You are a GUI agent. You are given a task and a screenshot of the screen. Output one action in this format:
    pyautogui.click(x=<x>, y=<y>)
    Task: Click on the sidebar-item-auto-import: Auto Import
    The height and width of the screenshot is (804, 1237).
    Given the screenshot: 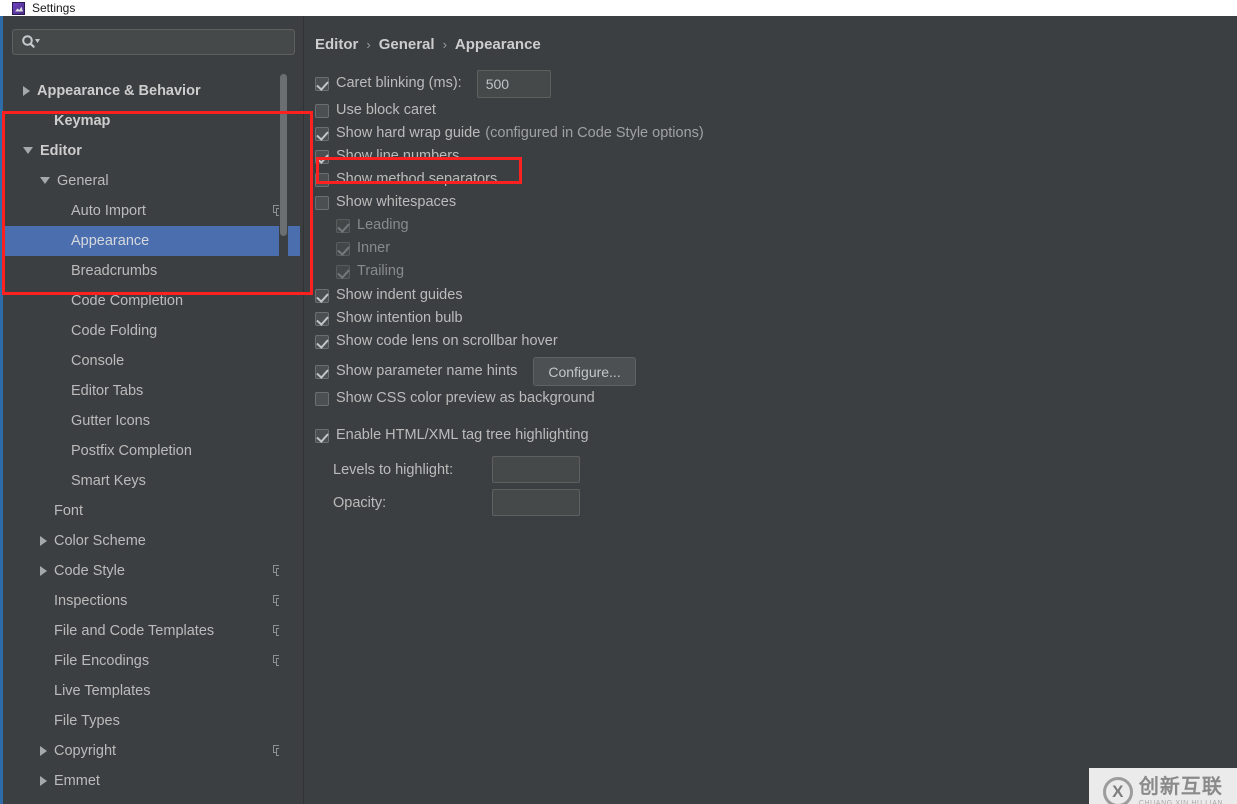 What is the action you would take?
    pyautogui.click(x=152, y=211)
    